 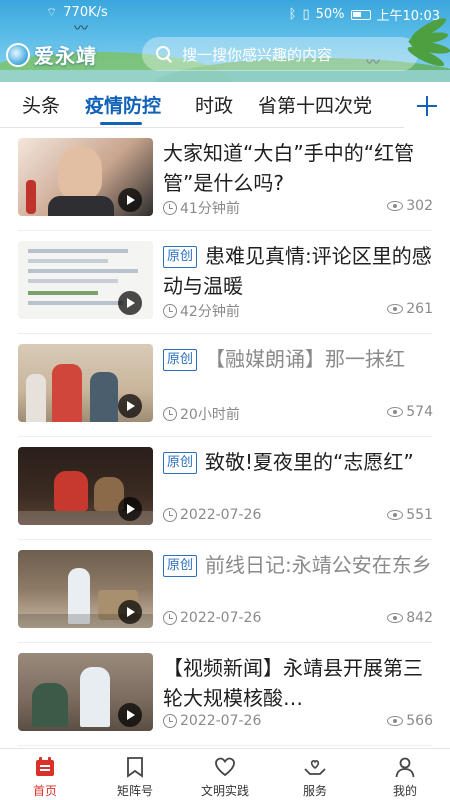 I want to click on news-meta: 2022-07-26 842, so click(x=298, y=620).